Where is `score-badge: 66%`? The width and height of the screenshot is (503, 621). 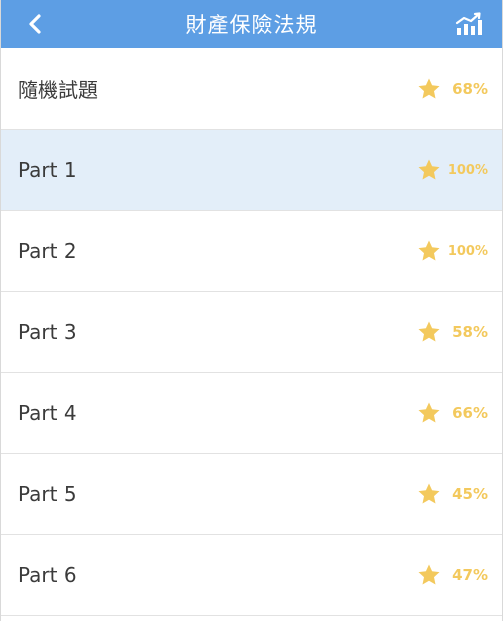
score-badge: 66% is located at coordinates (452, 413).